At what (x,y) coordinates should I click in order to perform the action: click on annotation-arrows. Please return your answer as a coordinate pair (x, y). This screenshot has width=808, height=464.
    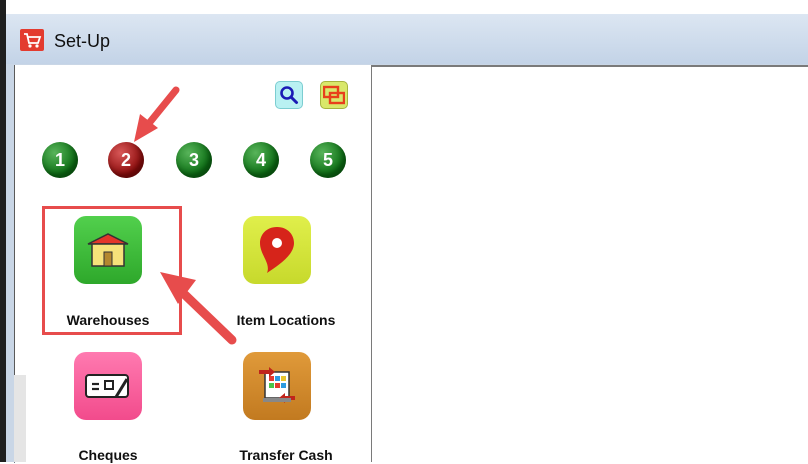
    Looking at the image, I should click on (185, 215).